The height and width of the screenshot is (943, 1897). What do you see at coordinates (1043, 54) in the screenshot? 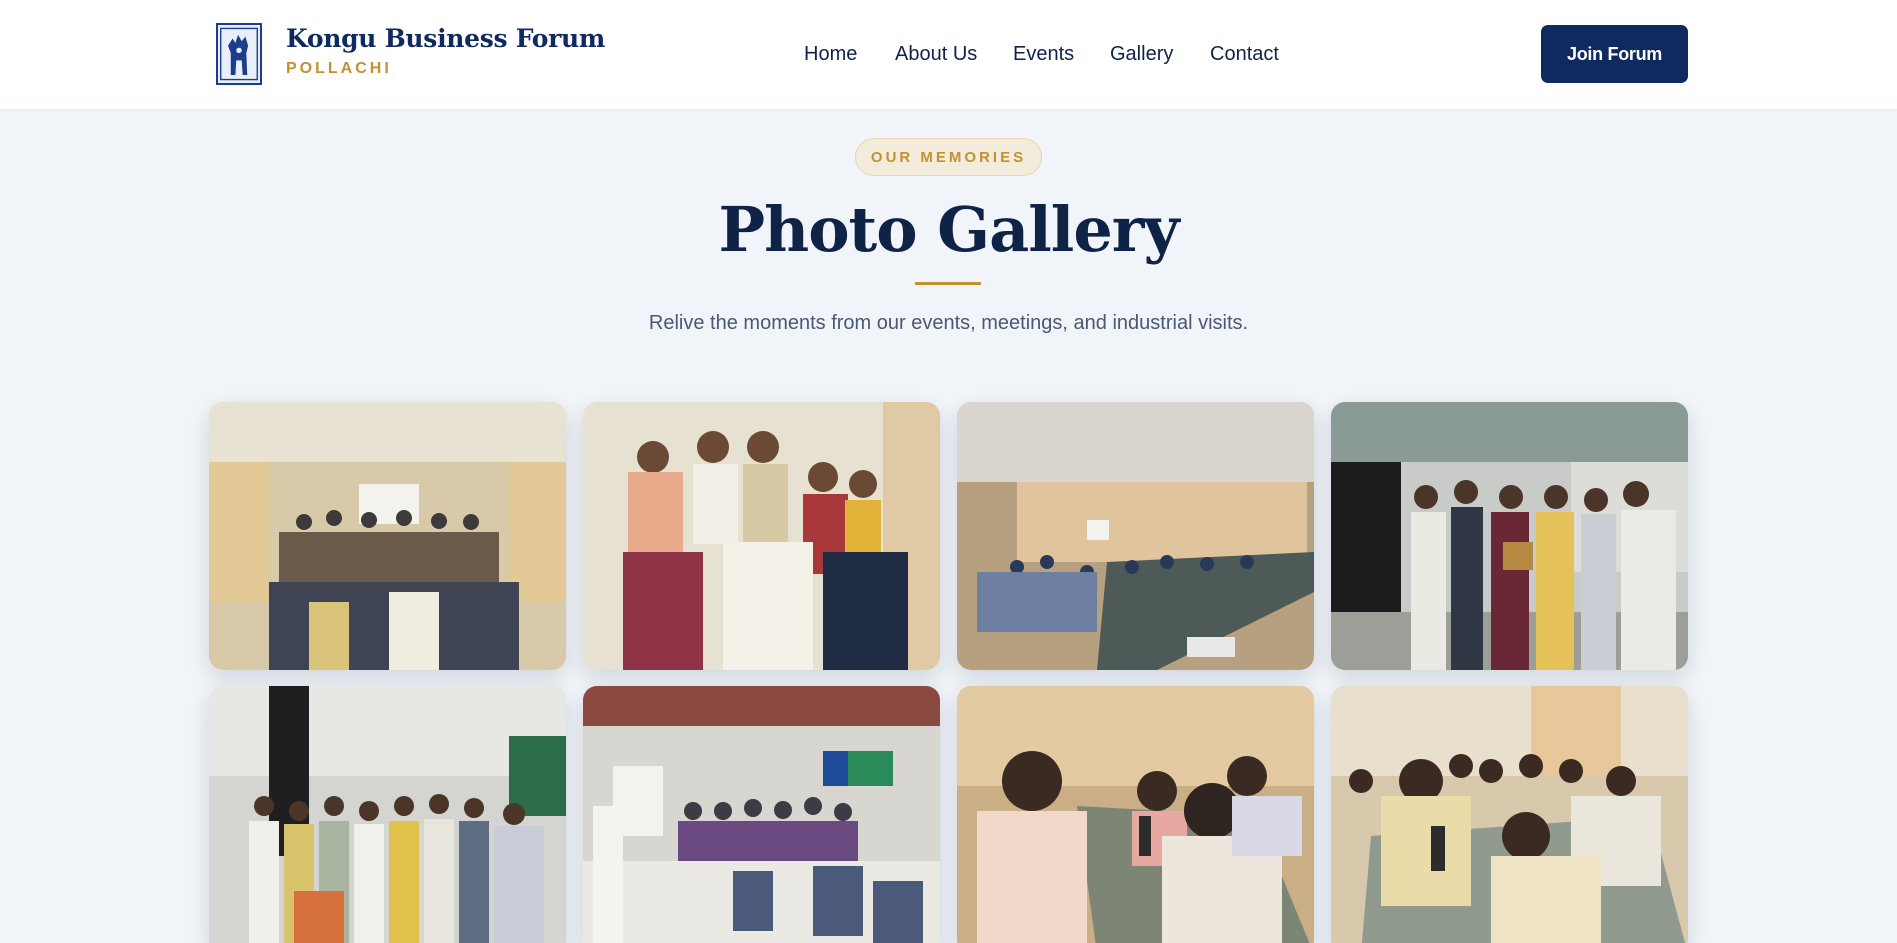
I see `nav-events: Events` at bounding box center [1043, 54].